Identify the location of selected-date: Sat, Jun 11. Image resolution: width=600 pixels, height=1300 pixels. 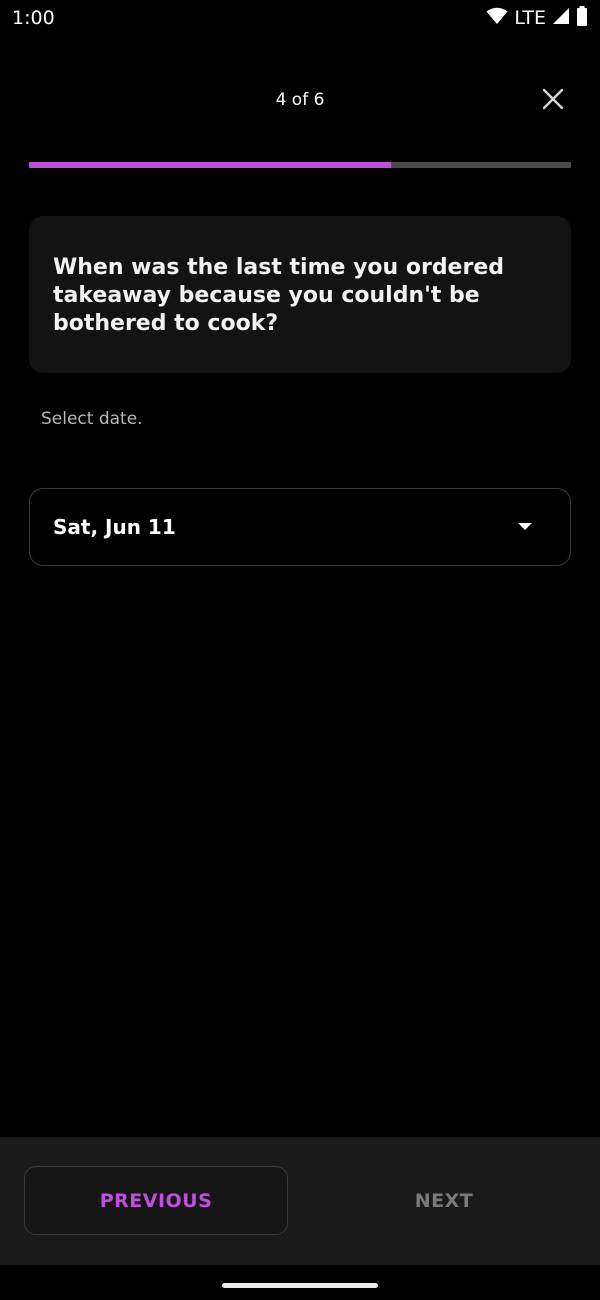
(114, 527).